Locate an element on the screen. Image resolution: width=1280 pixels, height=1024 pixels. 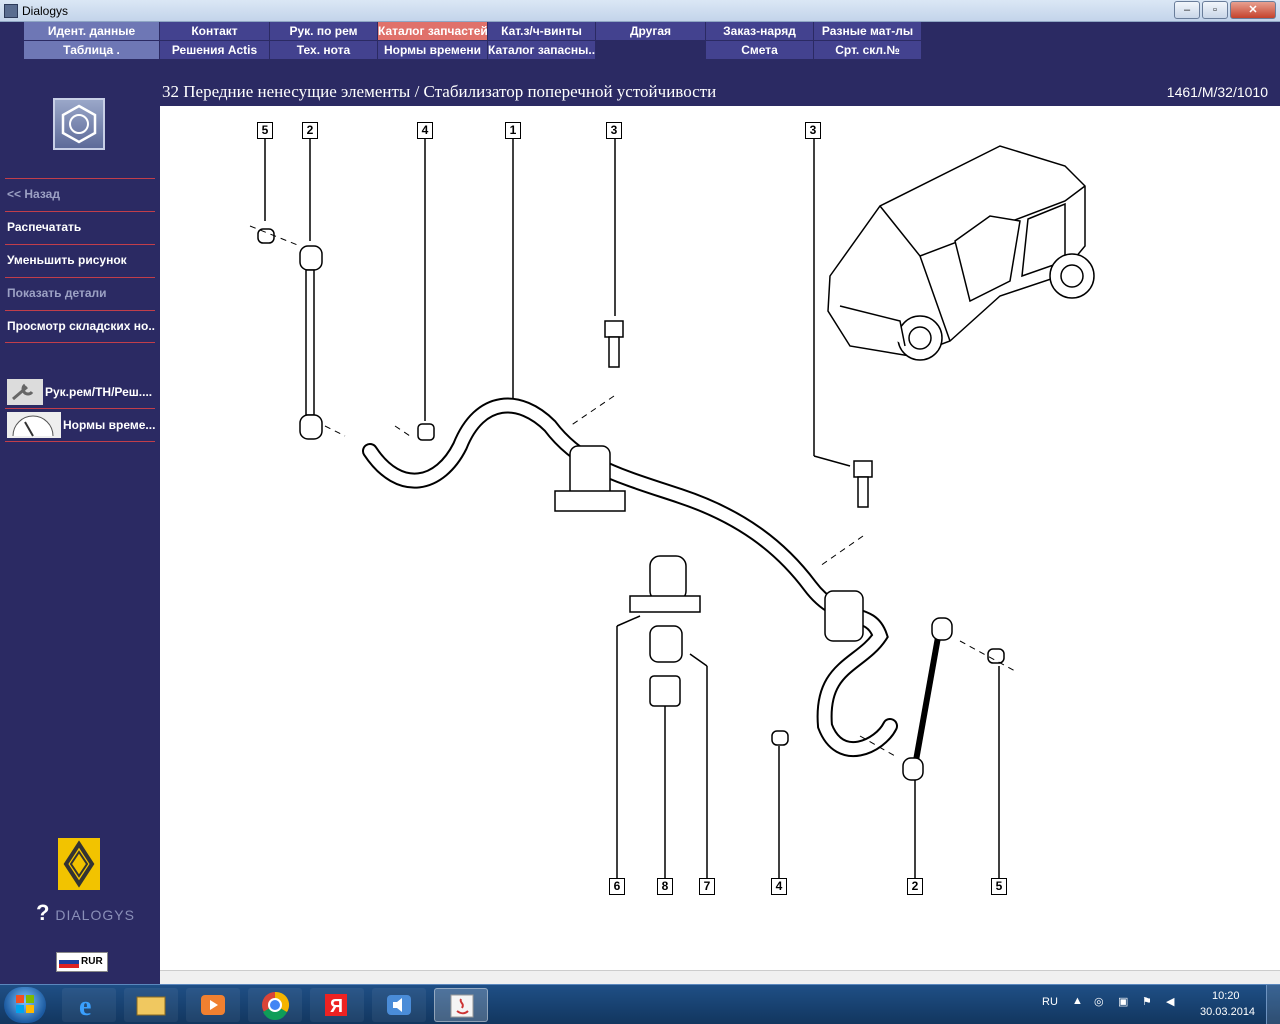
menu-estimate: Смета is located at coordinates (760, 50).